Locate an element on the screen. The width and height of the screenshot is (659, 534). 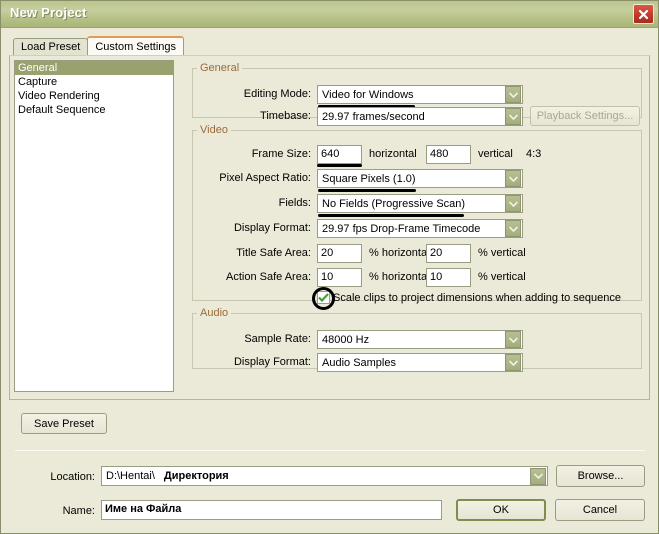
ok-button: OK is located at coordinates (501, 510).